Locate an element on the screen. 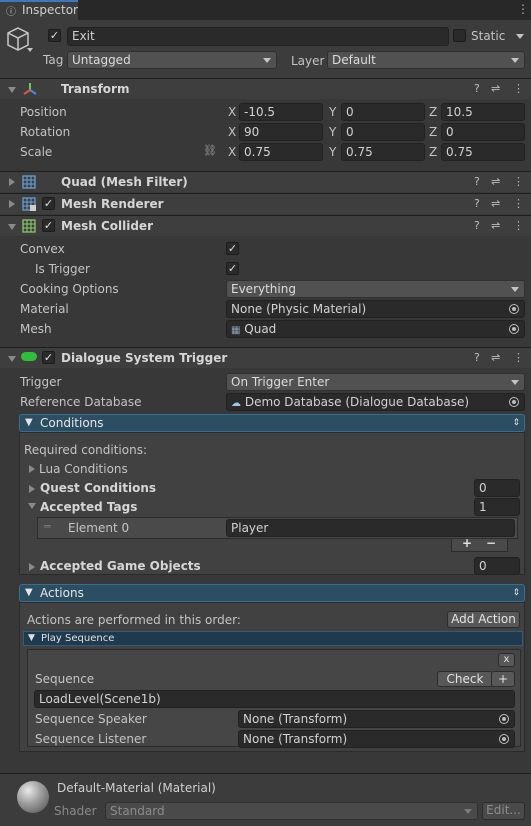  rotation-x-field: 90 is located at coordinates (281, 132).